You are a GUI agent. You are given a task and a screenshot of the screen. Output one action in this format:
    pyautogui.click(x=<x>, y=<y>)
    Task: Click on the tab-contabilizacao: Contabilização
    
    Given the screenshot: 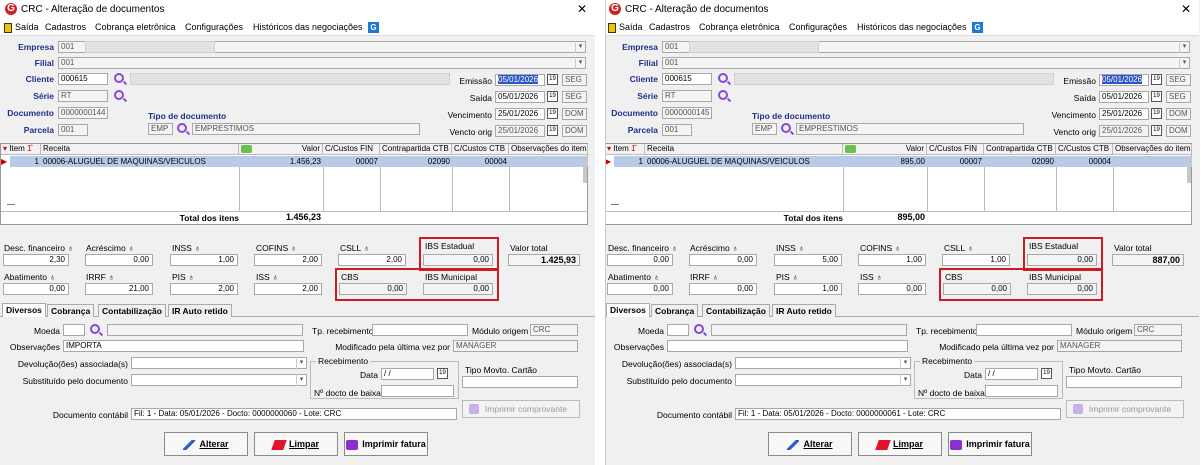 What is the action you would take?
    pyautogui.click(x=736, y=310)
    